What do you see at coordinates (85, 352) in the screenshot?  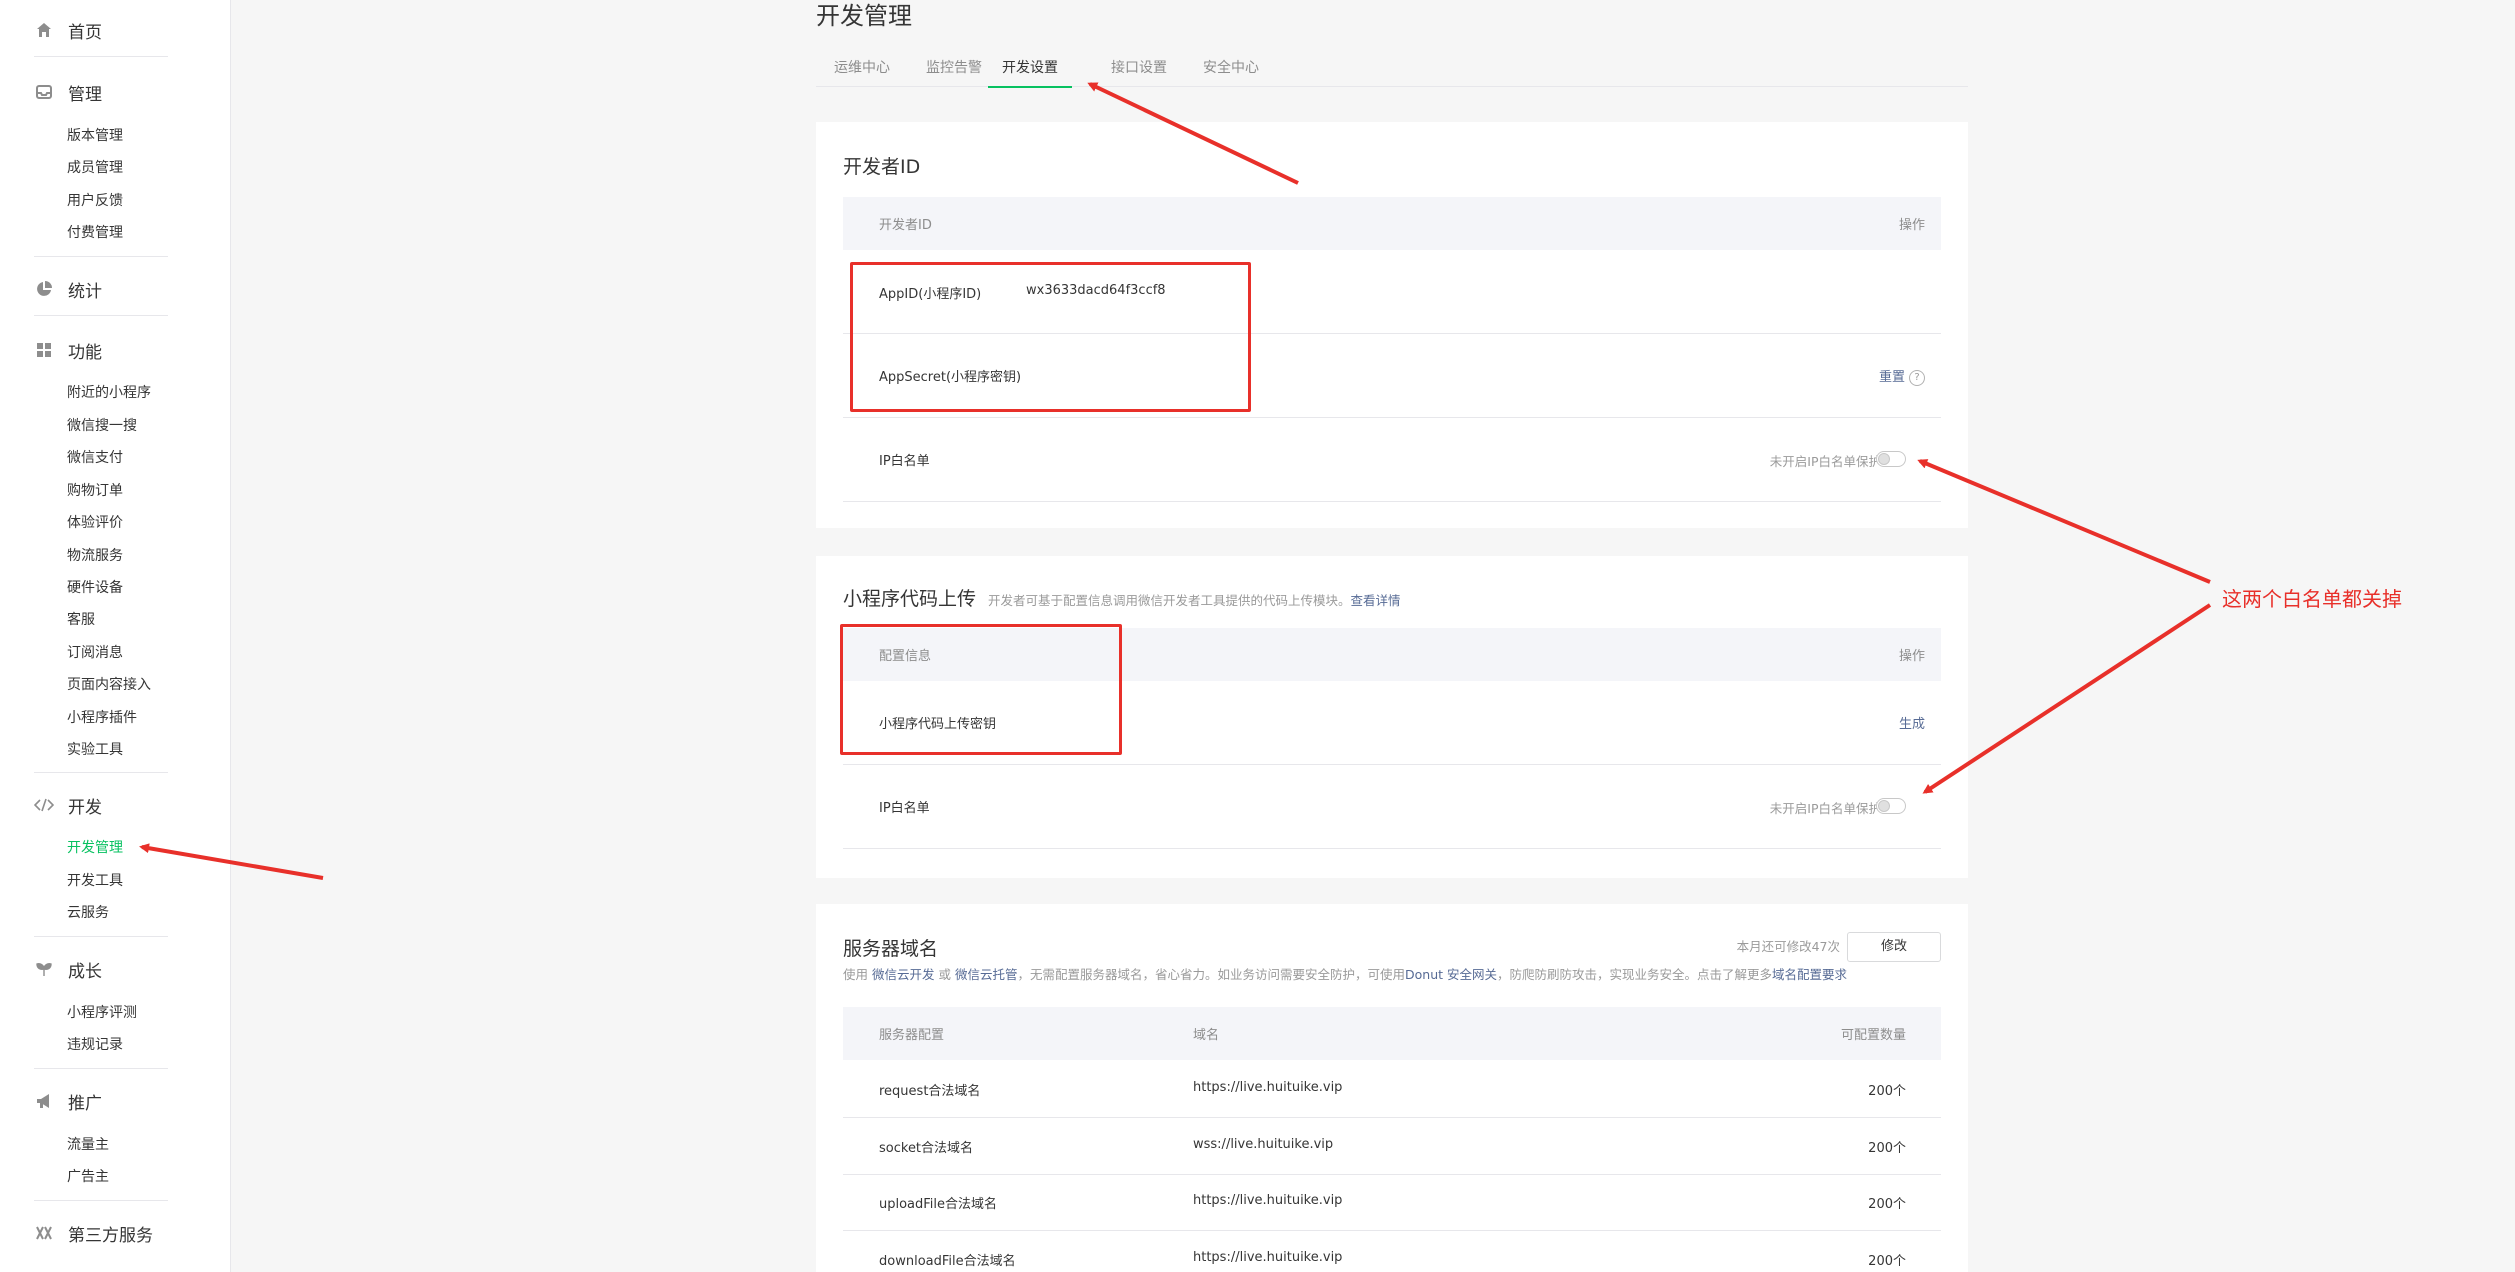 I see `nav-features-label: 功能` at bounding box center [85, 352].